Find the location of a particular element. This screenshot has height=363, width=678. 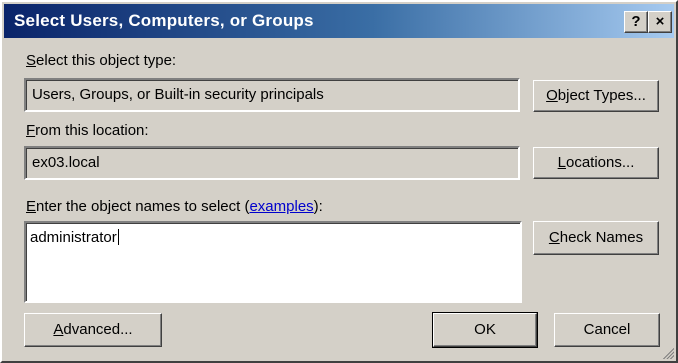

text-caret is located at coordinates (118, 237).